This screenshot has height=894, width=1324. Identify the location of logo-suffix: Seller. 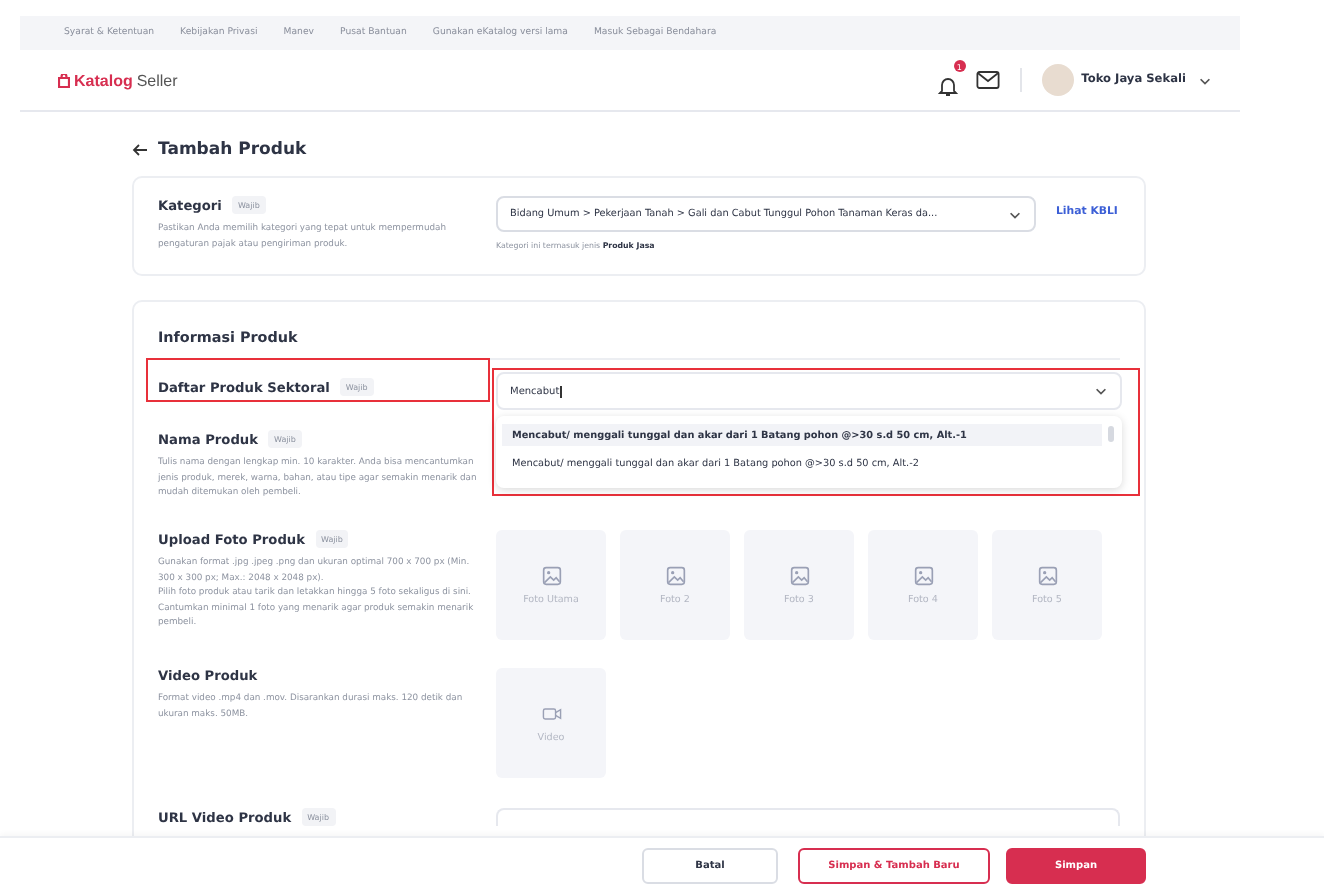
(157, 80).